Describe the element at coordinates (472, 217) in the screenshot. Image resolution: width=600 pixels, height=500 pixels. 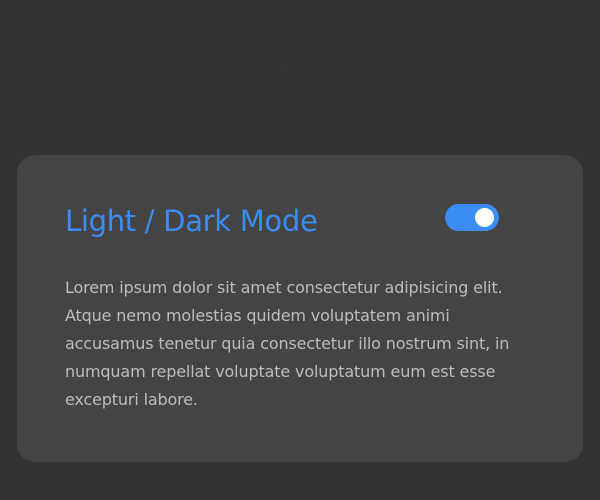
I see `dark-mode-toggle` at that location.